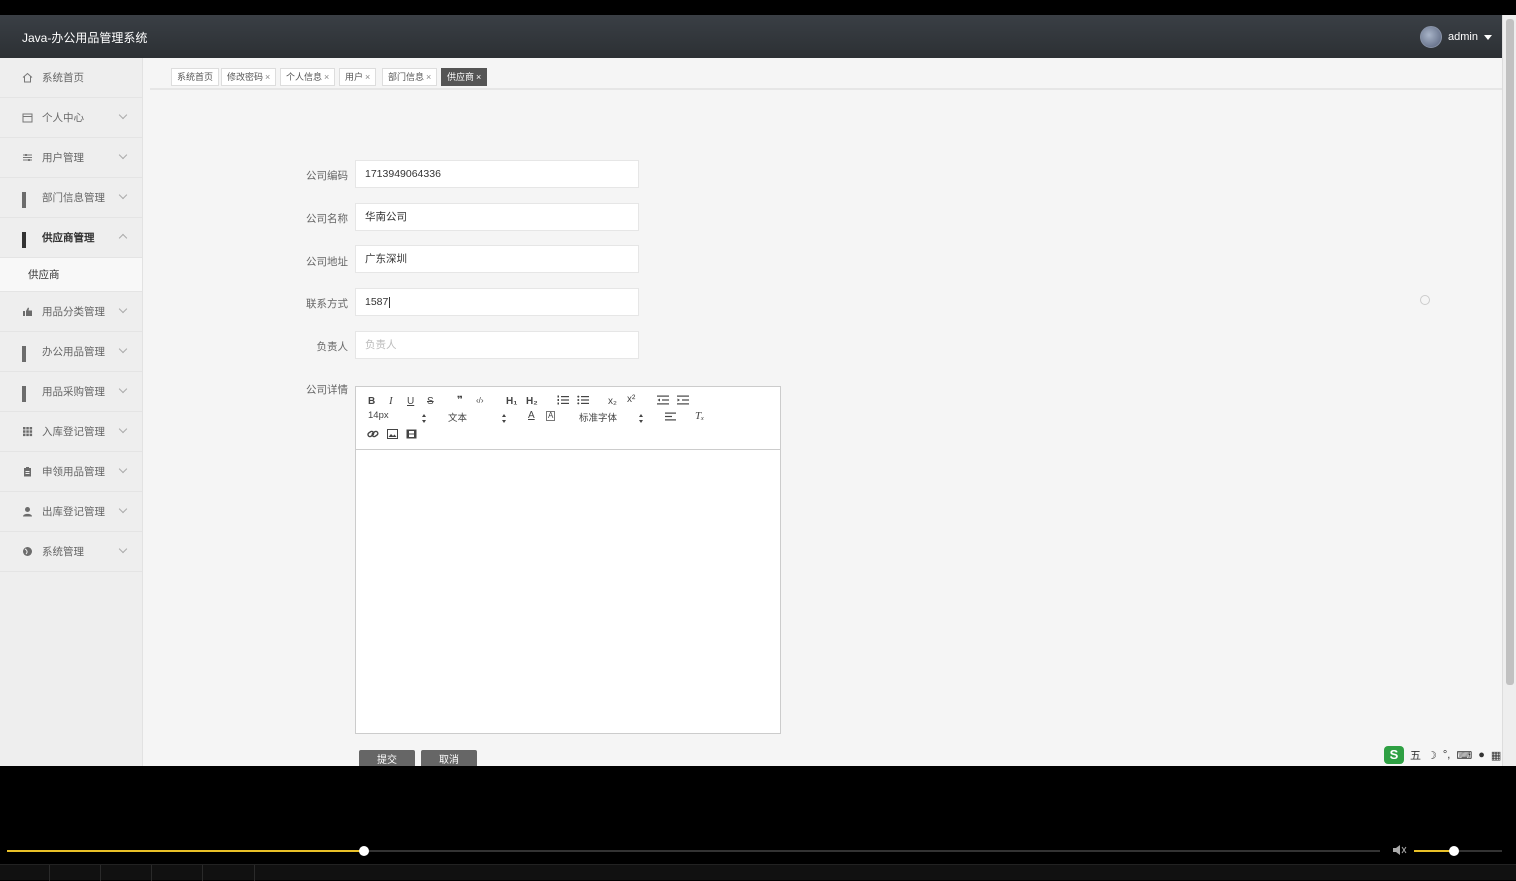 Image resolution: width=1516 pixels, height=881 pixels. What do you see at coordinates (504, 418) in the screenshot?
I see `header-dropdown-icon` at bounding box center [504, 418].